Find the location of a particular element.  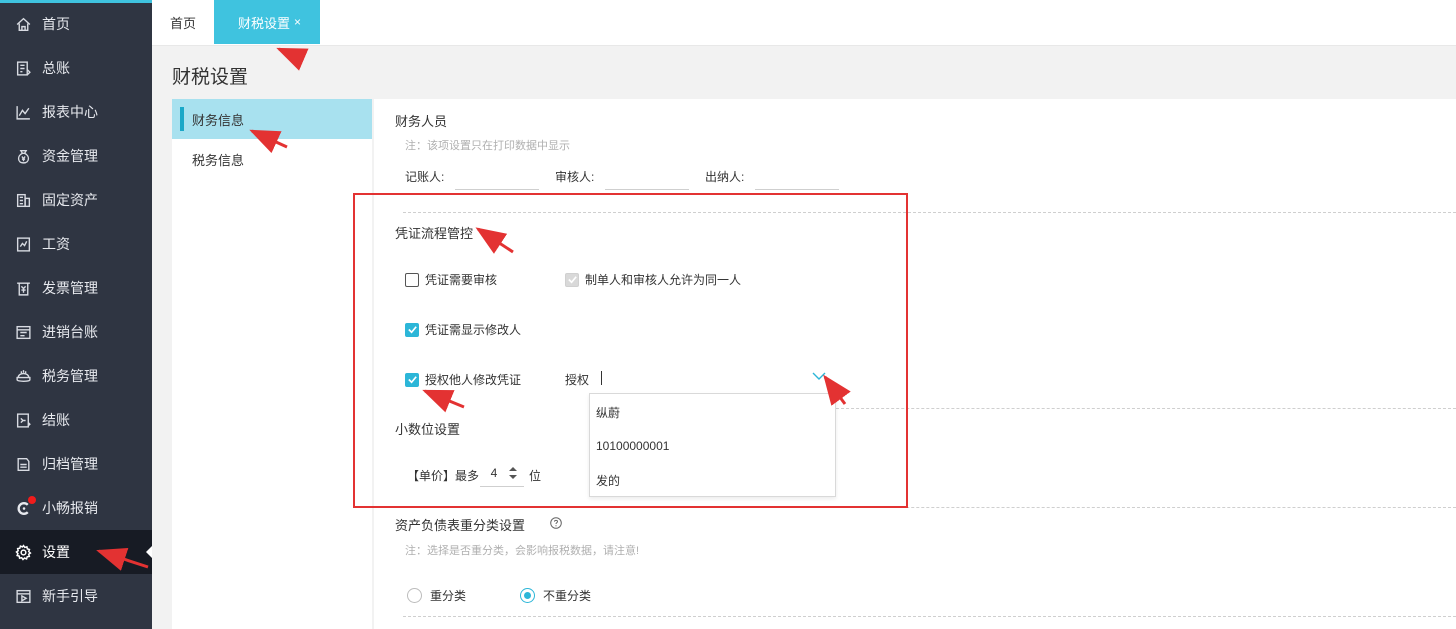

cashier-label: 出纳人: is located at coordinates (725, 177).